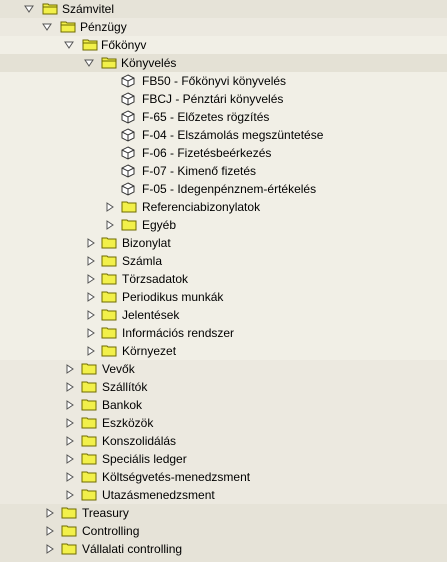 This screenshot has height=562, width=447. I want to click on tree-node-torzsadatok: Törzsadatok, so click(223, 279).